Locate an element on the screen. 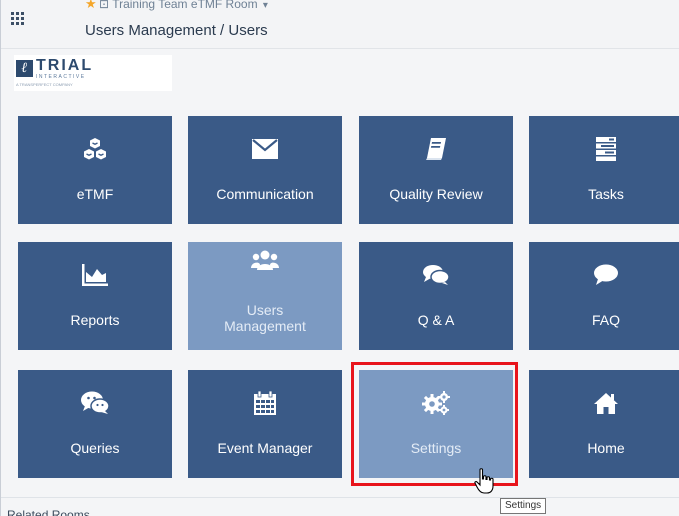 This screenshot has width=679, height=516. tile-label: Home is located at coordinates (606, 448).